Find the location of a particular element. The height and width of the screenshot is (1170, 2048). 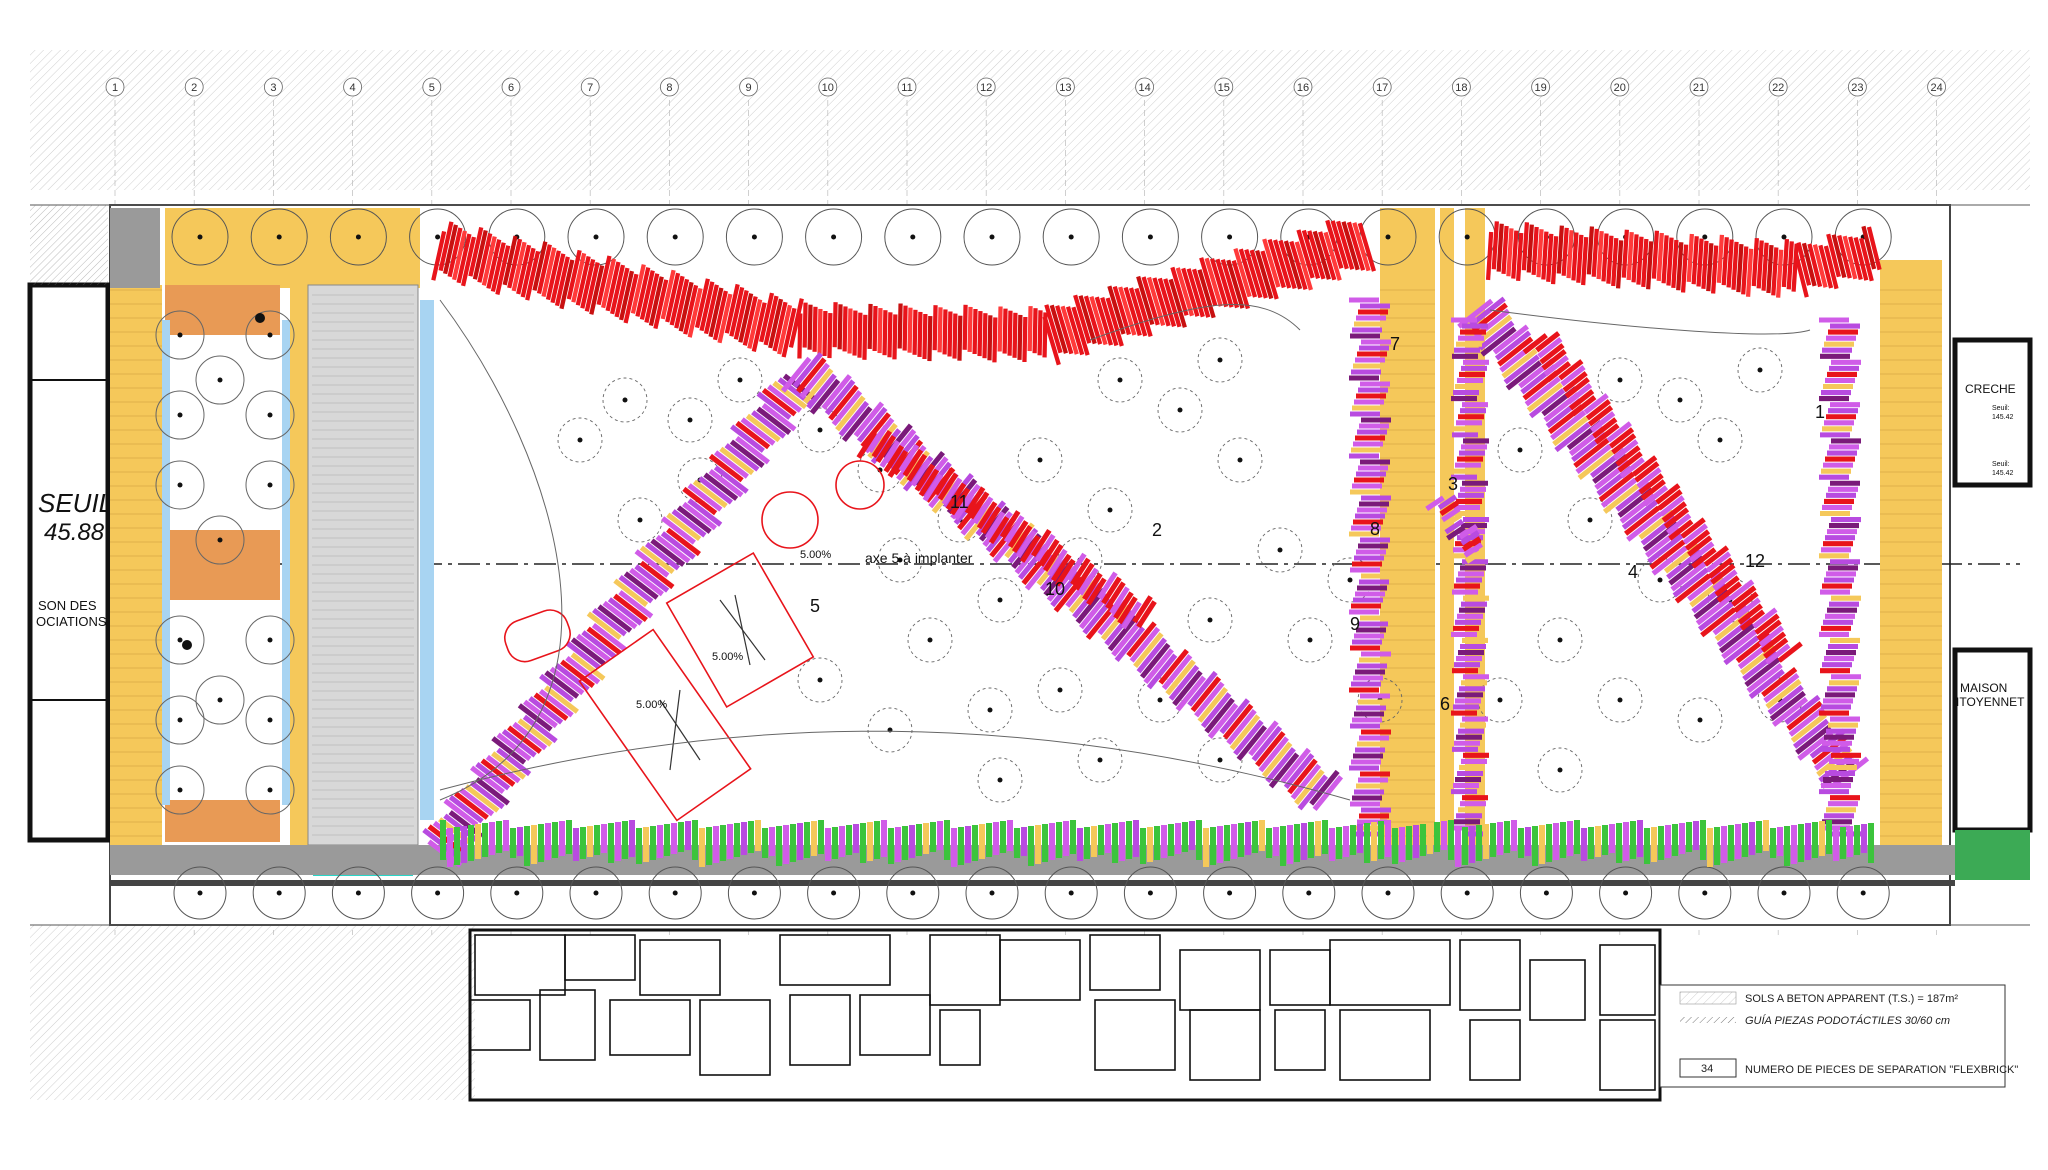

maison-label-2: ITOYENNET is located at coordinates (1990, 702).